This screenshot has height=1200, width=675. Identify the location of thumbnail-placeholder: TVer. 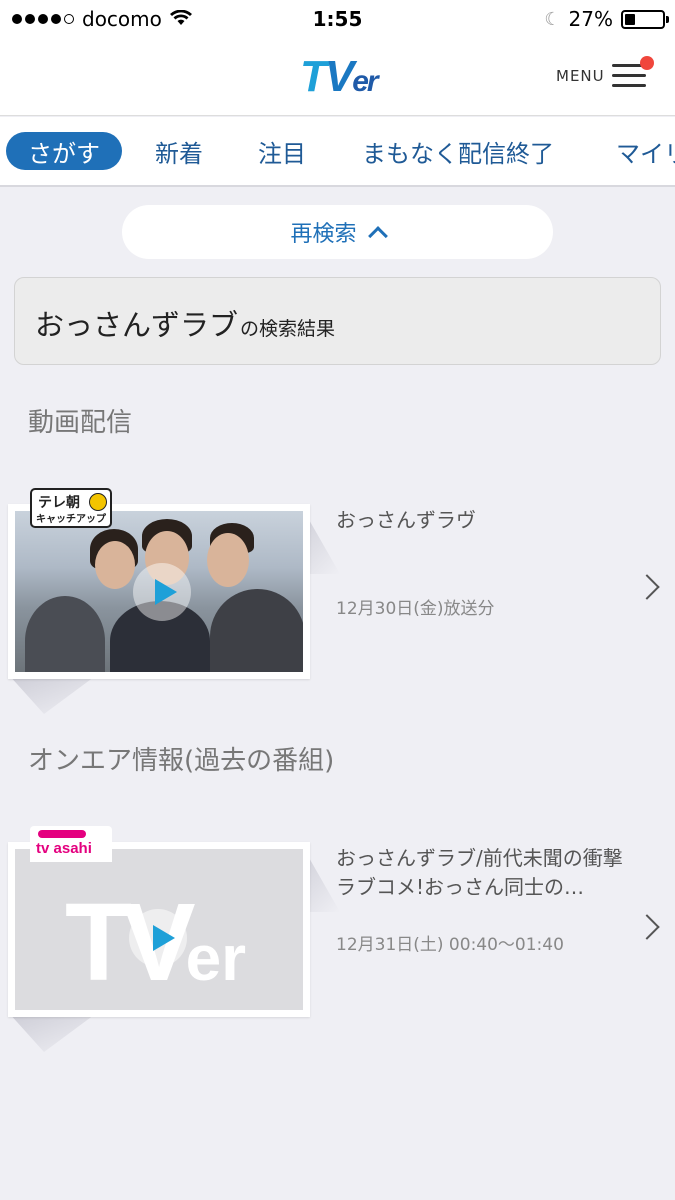
(159, 929).